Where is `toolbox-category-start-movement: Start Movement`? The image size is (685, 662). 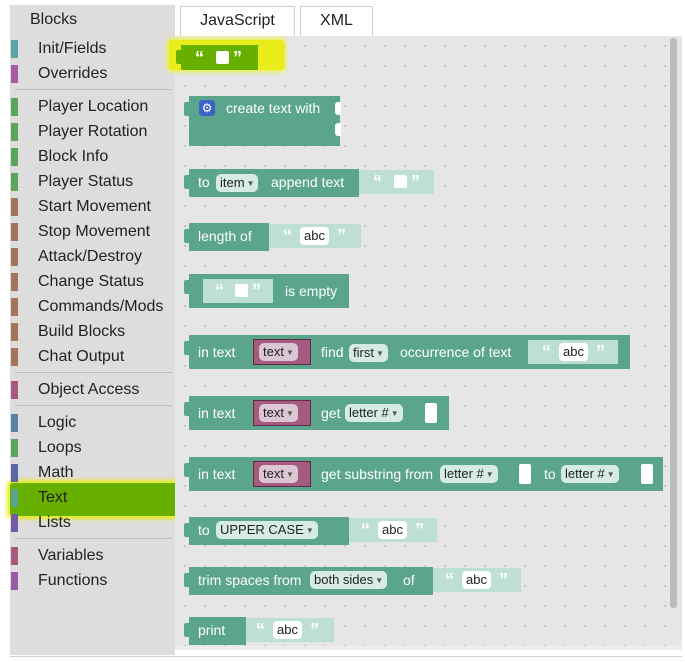
toolbox-category-start-movement: Start Movement is located at coordinates (92, 207).